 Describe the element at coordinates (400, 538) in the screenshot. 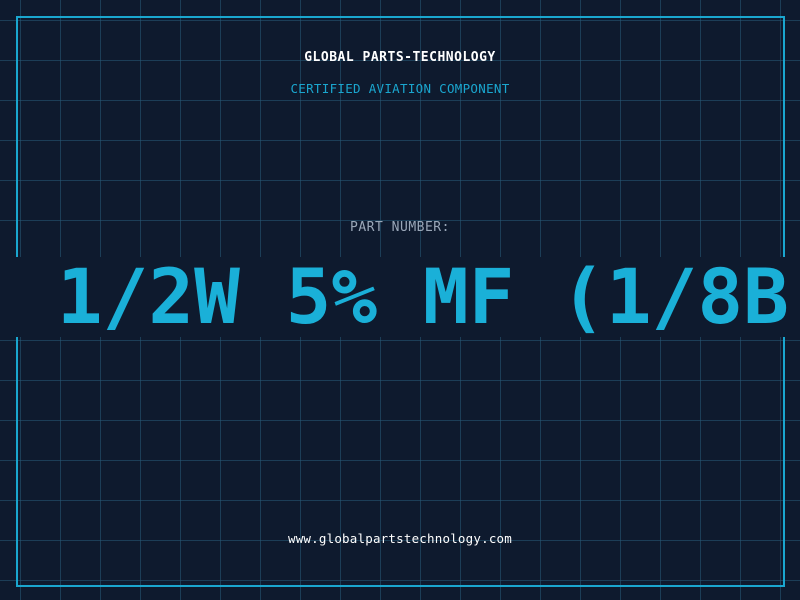

I see `website-url: www.globalpartstechnology.com` at that location.